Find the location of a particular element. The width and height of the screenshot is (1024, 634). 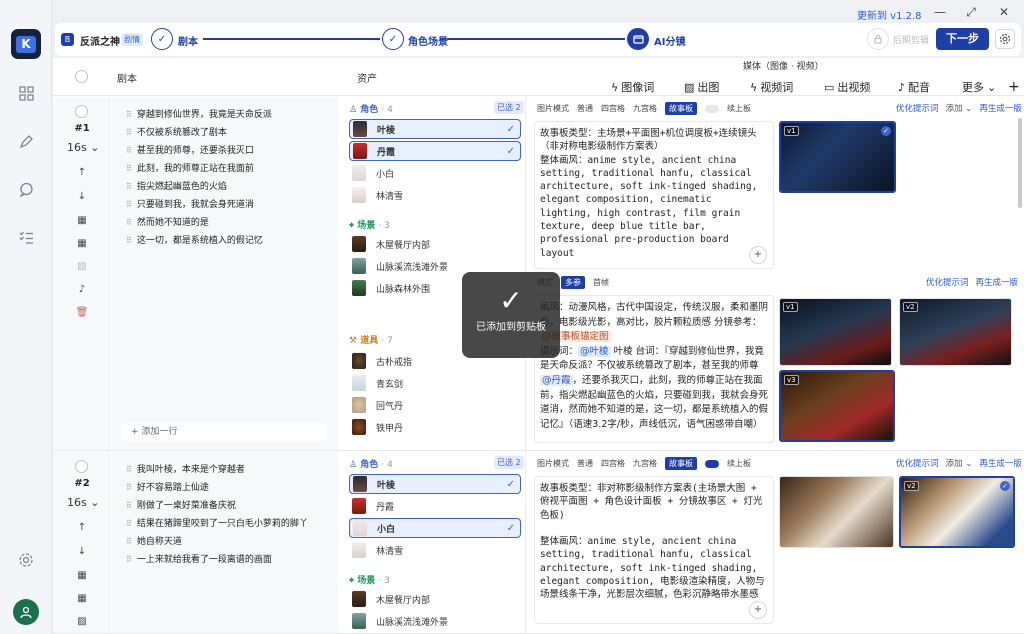

prop-item: 回气丹 is located at coordinates (435, 405).